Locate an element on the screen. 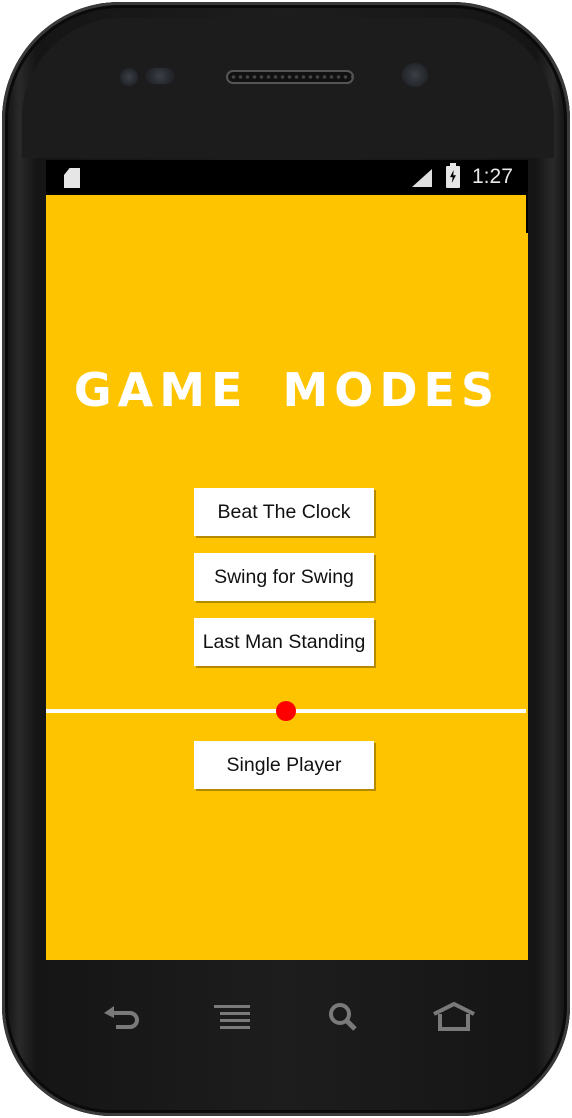 Image resolution: width=572 pixels, height=1118 pixels. home-button is located at coordinates (454, 1017).